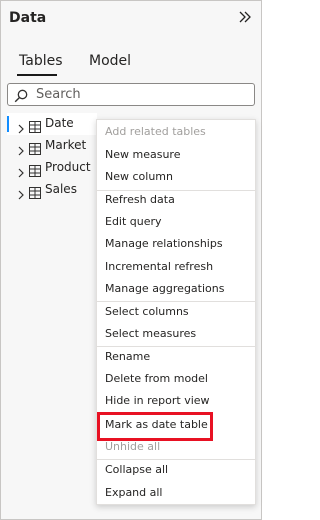  I want to click on search-box, so click(131, 94).